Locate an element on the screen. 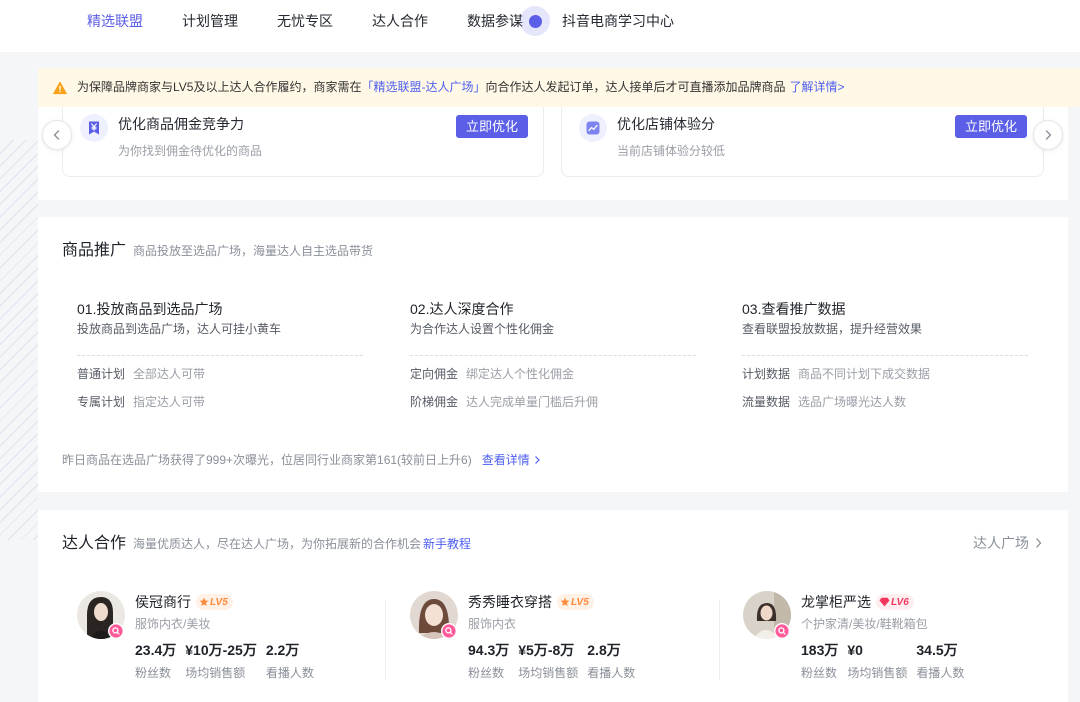 The image size is (1080, 702). stat-value: 2.2万 is located at coordinates (282, 650).